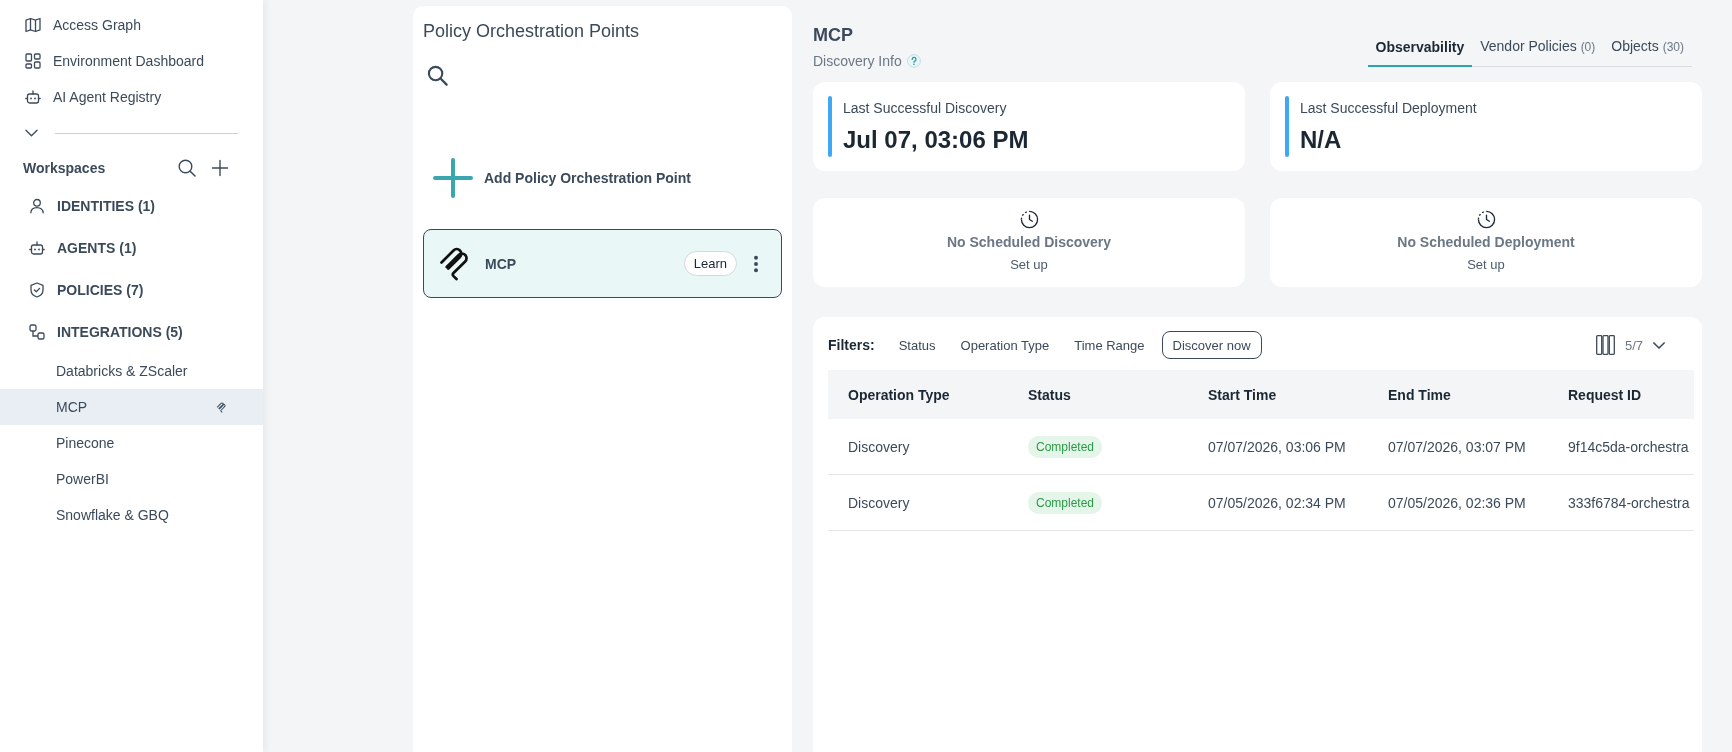  I want to click on workspace-item: POLICIES (7), so click(131, 290).